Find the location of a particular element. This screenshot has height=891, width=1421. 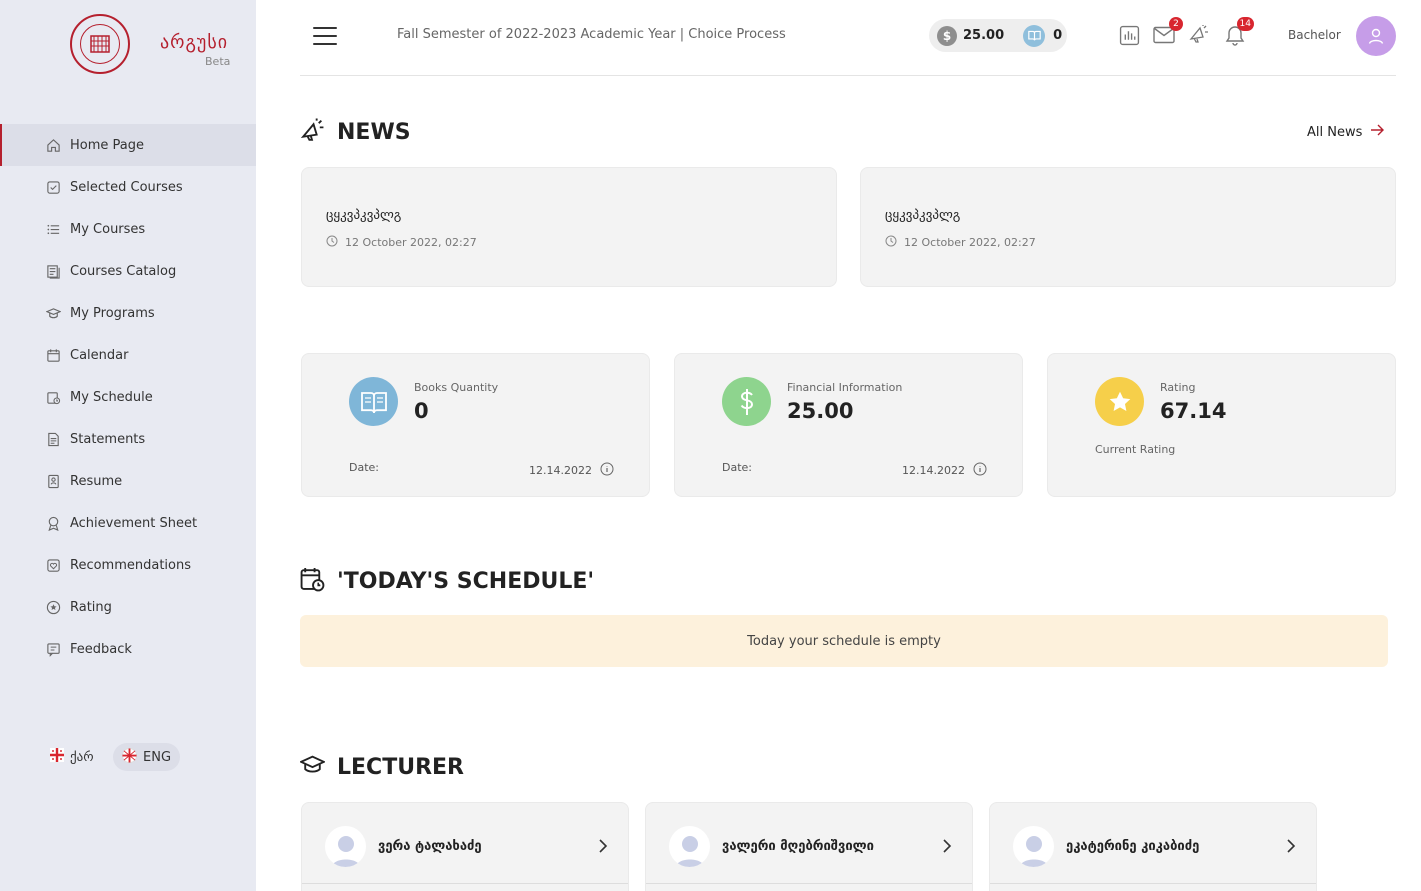

schedule-title: 'TODAY'S SCHEDULE' is located at coordinates (466, 581).